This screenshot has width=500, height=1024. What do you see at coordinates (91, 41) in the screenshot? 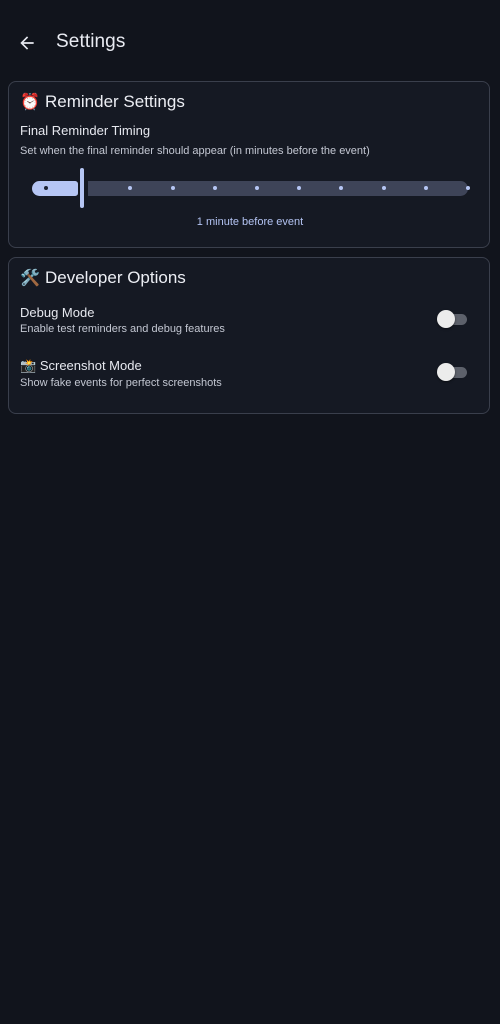
I see `page-title: Settings` at bounding box center [91, 41].